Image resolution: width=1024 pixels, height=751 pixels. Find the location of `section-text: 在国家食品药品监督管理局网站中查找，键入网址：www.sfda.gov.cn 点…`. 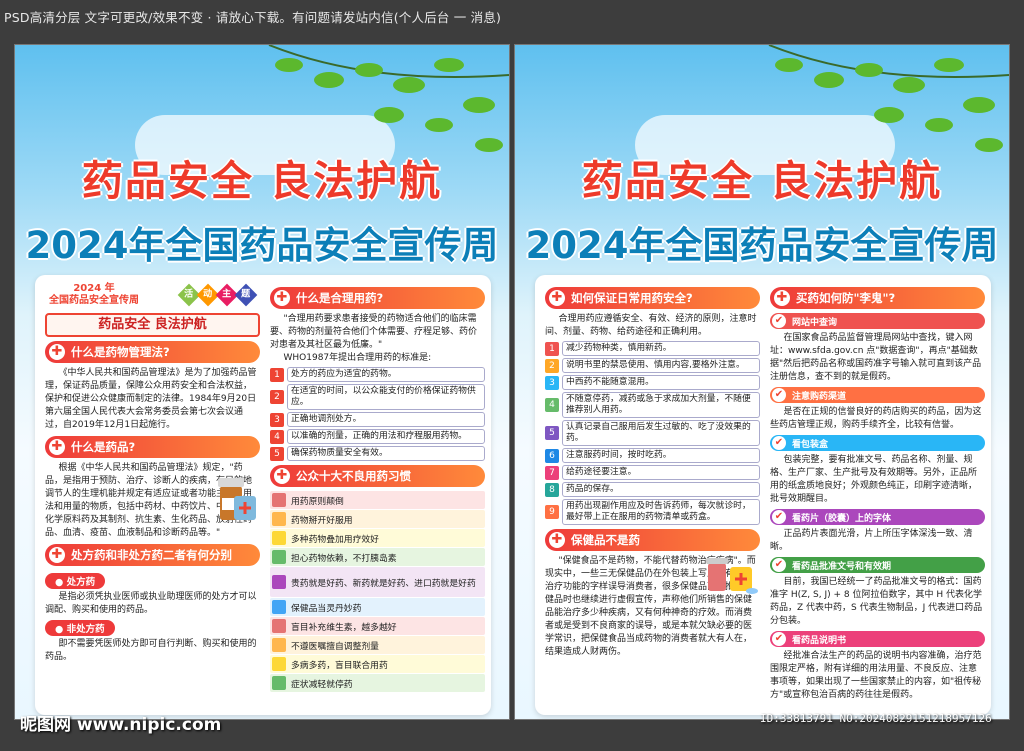

section-text: 在国家食品药品监督管理局网站中查找，键入网址：www.sfda.gov.cn 点… is located at coordinates (876, 357).